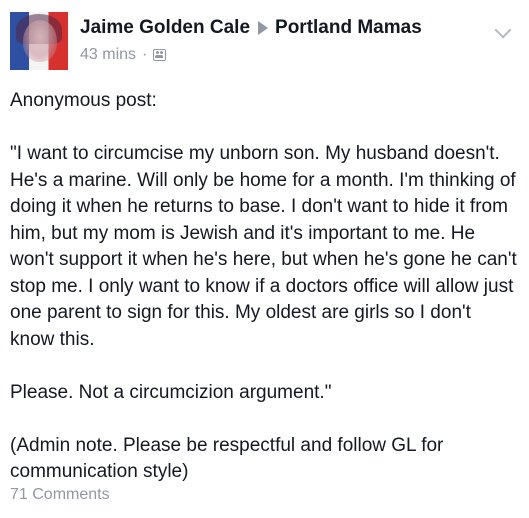  Describe the element at coordinates (60, 495) in the screenshot. I see `comments-count-link: 71 Comments` at that location.